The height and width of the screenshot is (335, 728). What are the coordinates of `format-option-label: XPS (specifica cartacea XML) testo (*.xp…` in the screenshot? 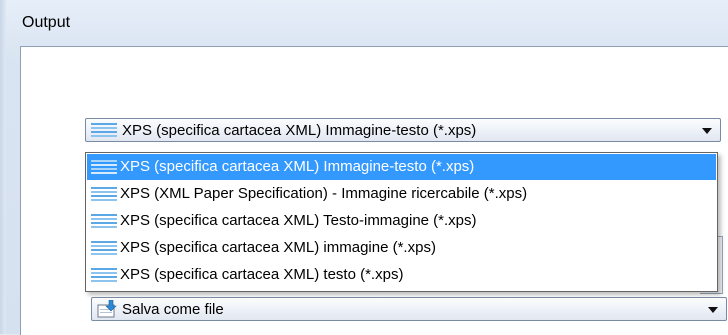 It's located at (262, 274).